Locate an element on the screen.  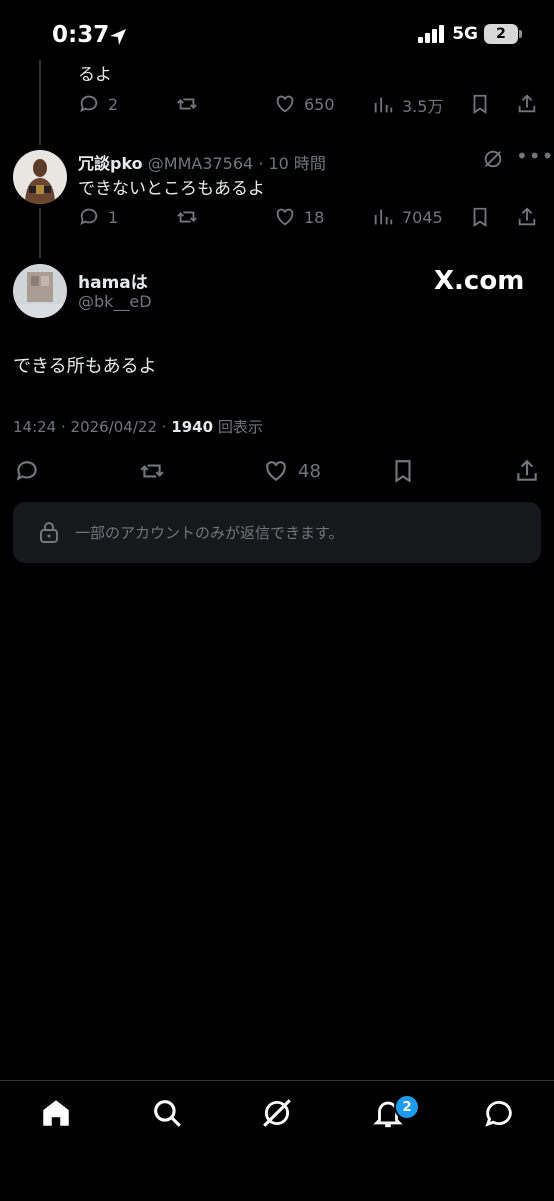
views-count: 3.5万 is located at coordinates (423, 106).